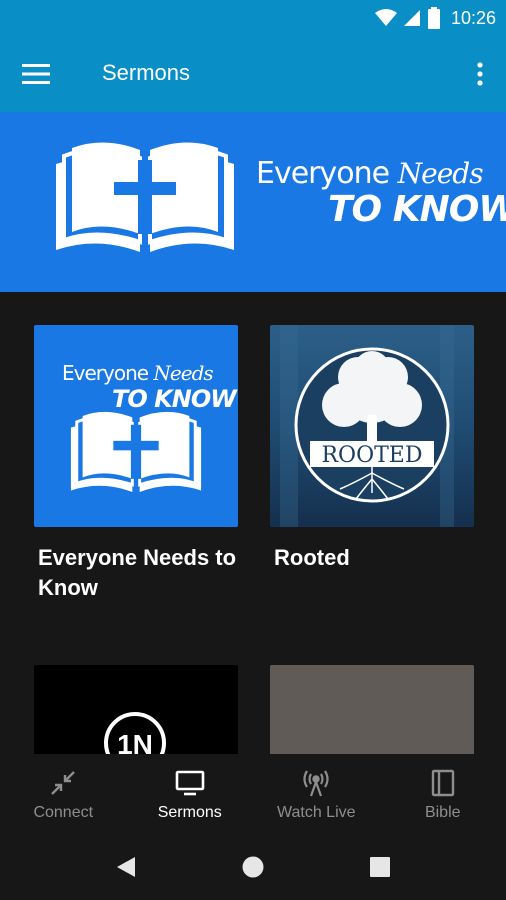 This screenshot has height=900, width=506. I want to click on series-thumbnail, so click(372, 709).